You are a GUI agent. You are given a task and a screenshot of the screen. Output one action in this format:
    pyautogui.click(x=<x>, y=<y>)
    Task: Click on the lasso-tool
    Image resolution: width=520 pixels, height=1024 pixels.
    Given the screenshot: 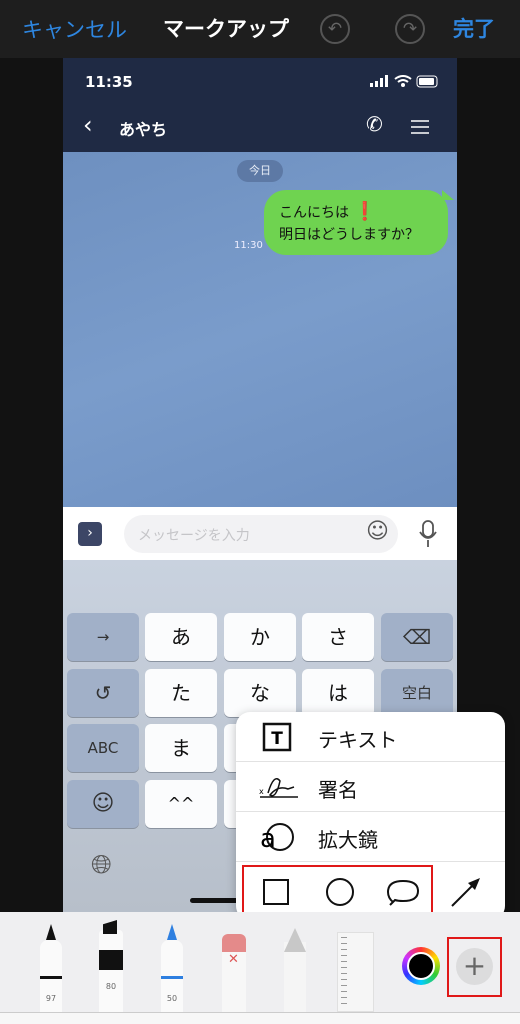 What is the action you would take?
    pyautogui.click(x=295, y=970)
    